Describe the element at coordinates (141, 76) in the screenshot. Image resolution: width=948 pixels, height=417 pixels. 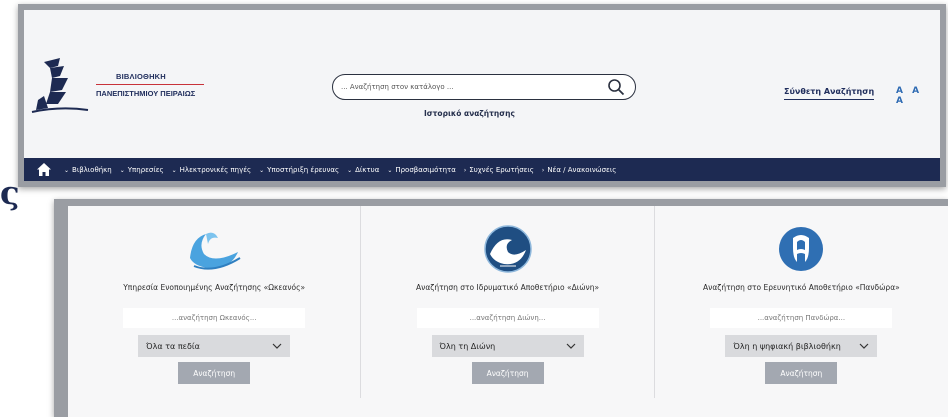
I see `logo-title-line1: ΒΙΒΛΙΟΘΗΚΗ` at that location.